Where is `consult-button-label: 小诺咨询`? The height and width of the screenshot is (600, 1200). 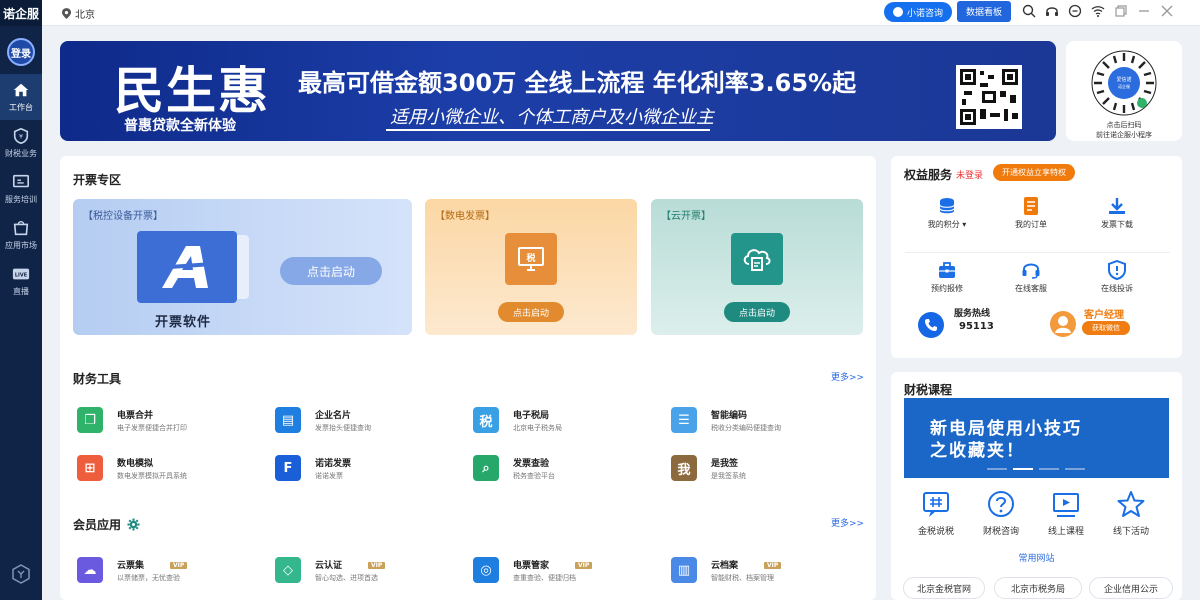 consult-button-label: 小诺咨询 is located at coordinates (924, 13).